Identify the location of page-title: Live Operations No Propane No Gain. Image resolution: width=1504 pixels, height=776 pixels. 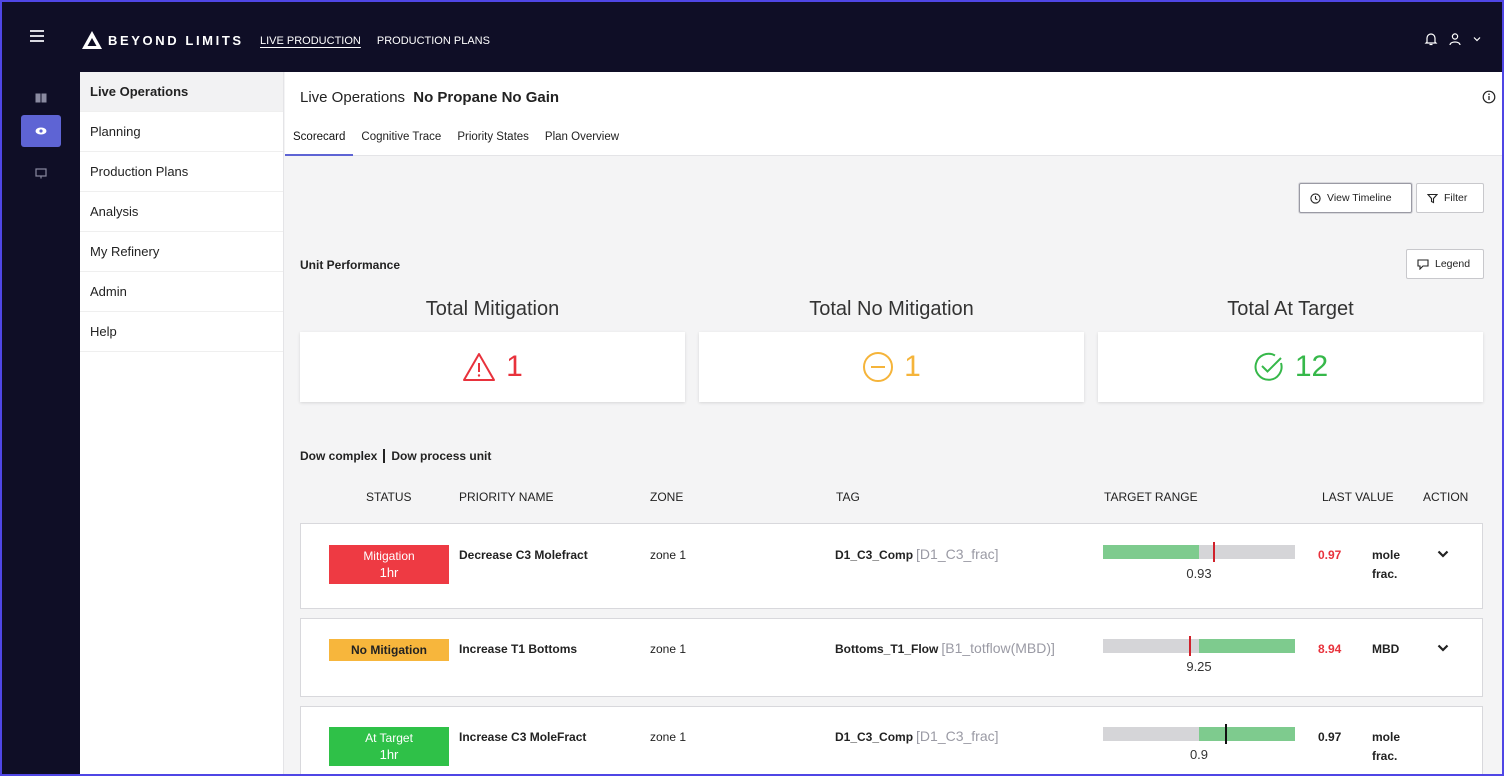
(429, 97).